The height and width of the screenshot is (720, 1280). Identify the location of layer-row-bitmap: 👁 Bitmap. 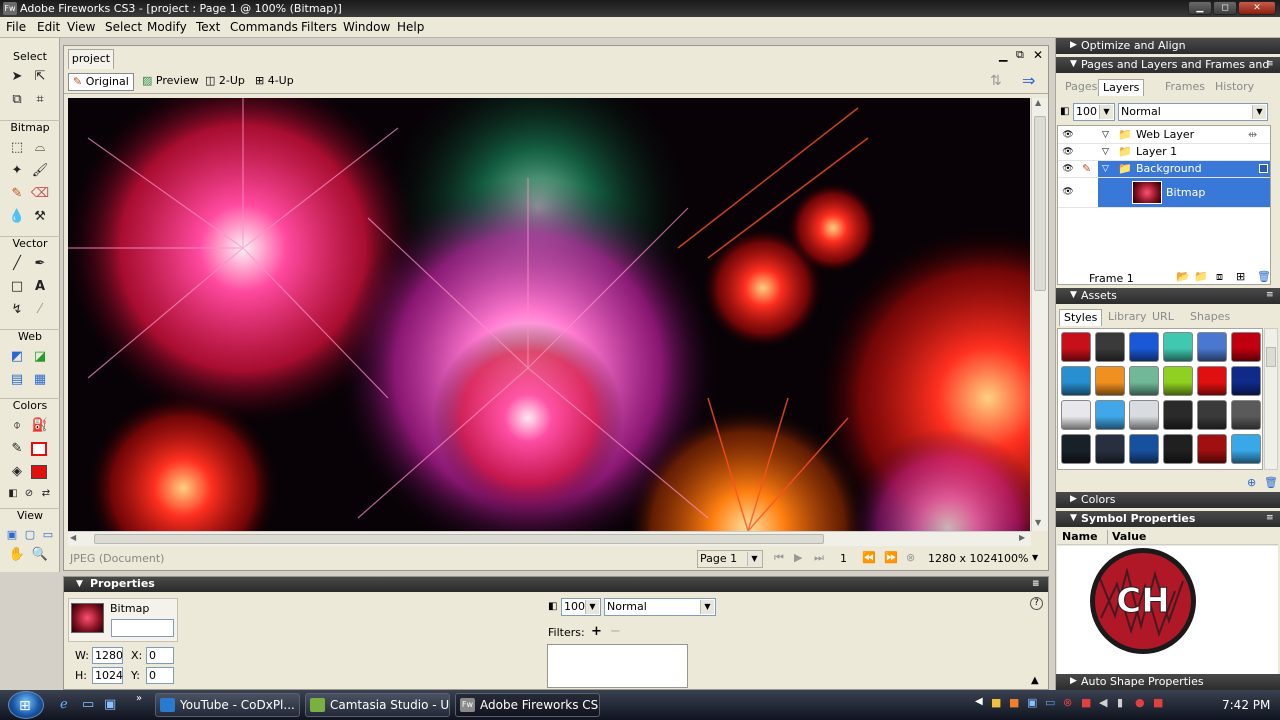
(1164, 193).